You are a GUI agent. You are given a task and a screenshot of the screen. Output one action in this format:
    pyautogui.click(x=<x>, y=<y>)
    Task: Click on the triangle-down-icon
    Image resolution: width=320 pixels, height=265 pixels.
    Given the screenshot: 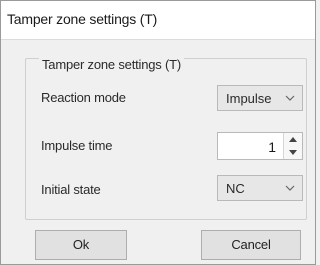 What is the action you would take?
    pyautogui.click(x=293, y=152)
    